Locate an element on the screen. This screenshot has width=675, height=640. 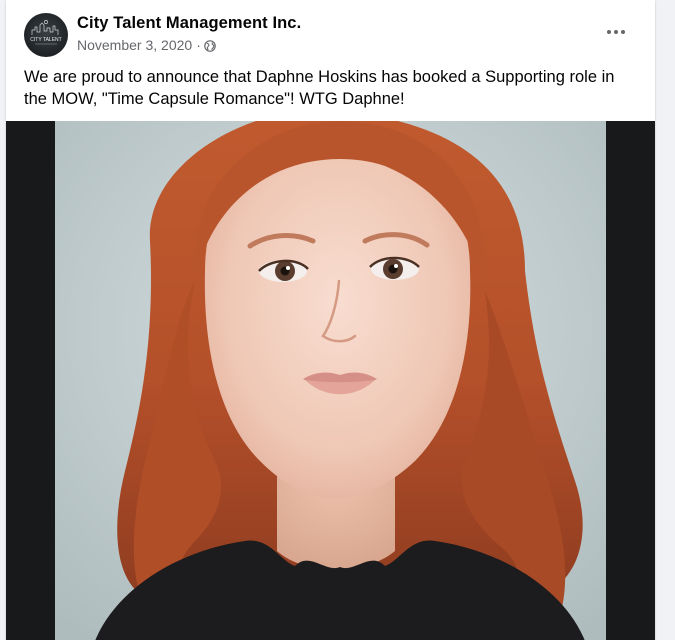
author-name-link: City Talent Management Inc. is located at coordinates (189, 23).